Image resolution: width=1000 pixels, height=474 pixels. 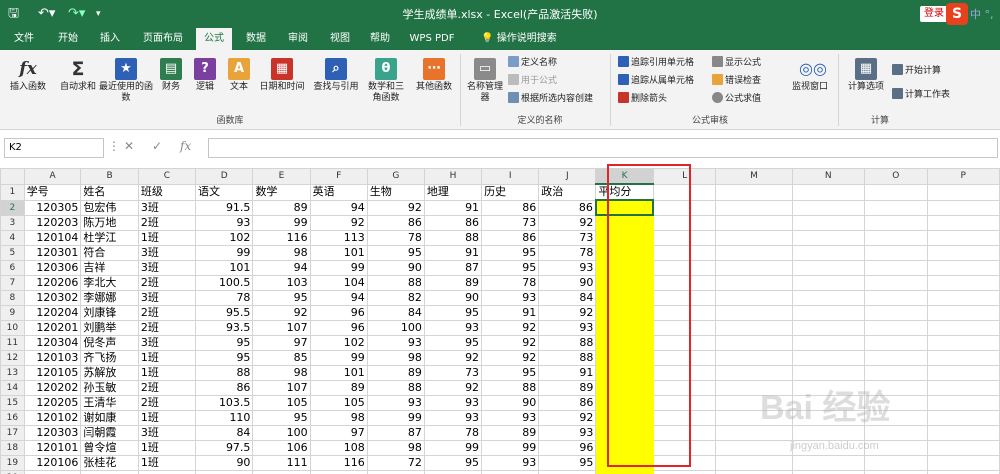 I want to click on cell-h16: 93, so click(x=453, y=417).